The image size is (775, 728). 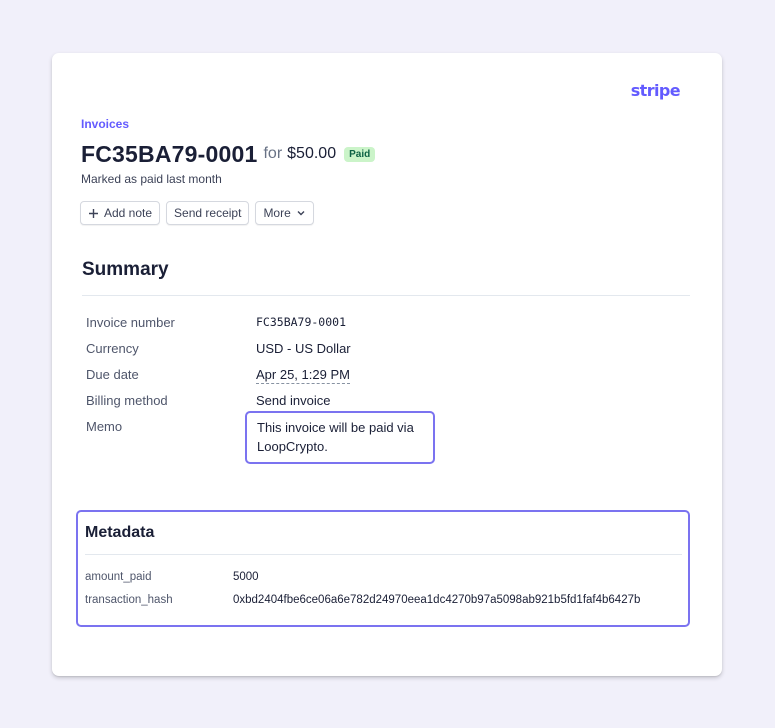 What do you see at coordinates (93, 213) in the screenshot?
I see `plus-icon` at bounding box center [93, 213].